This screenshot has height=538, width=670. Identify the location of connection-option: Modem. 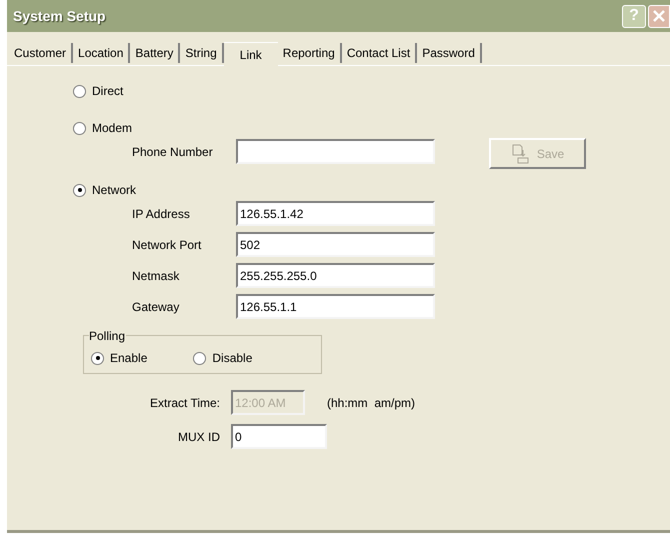
(273, 128).